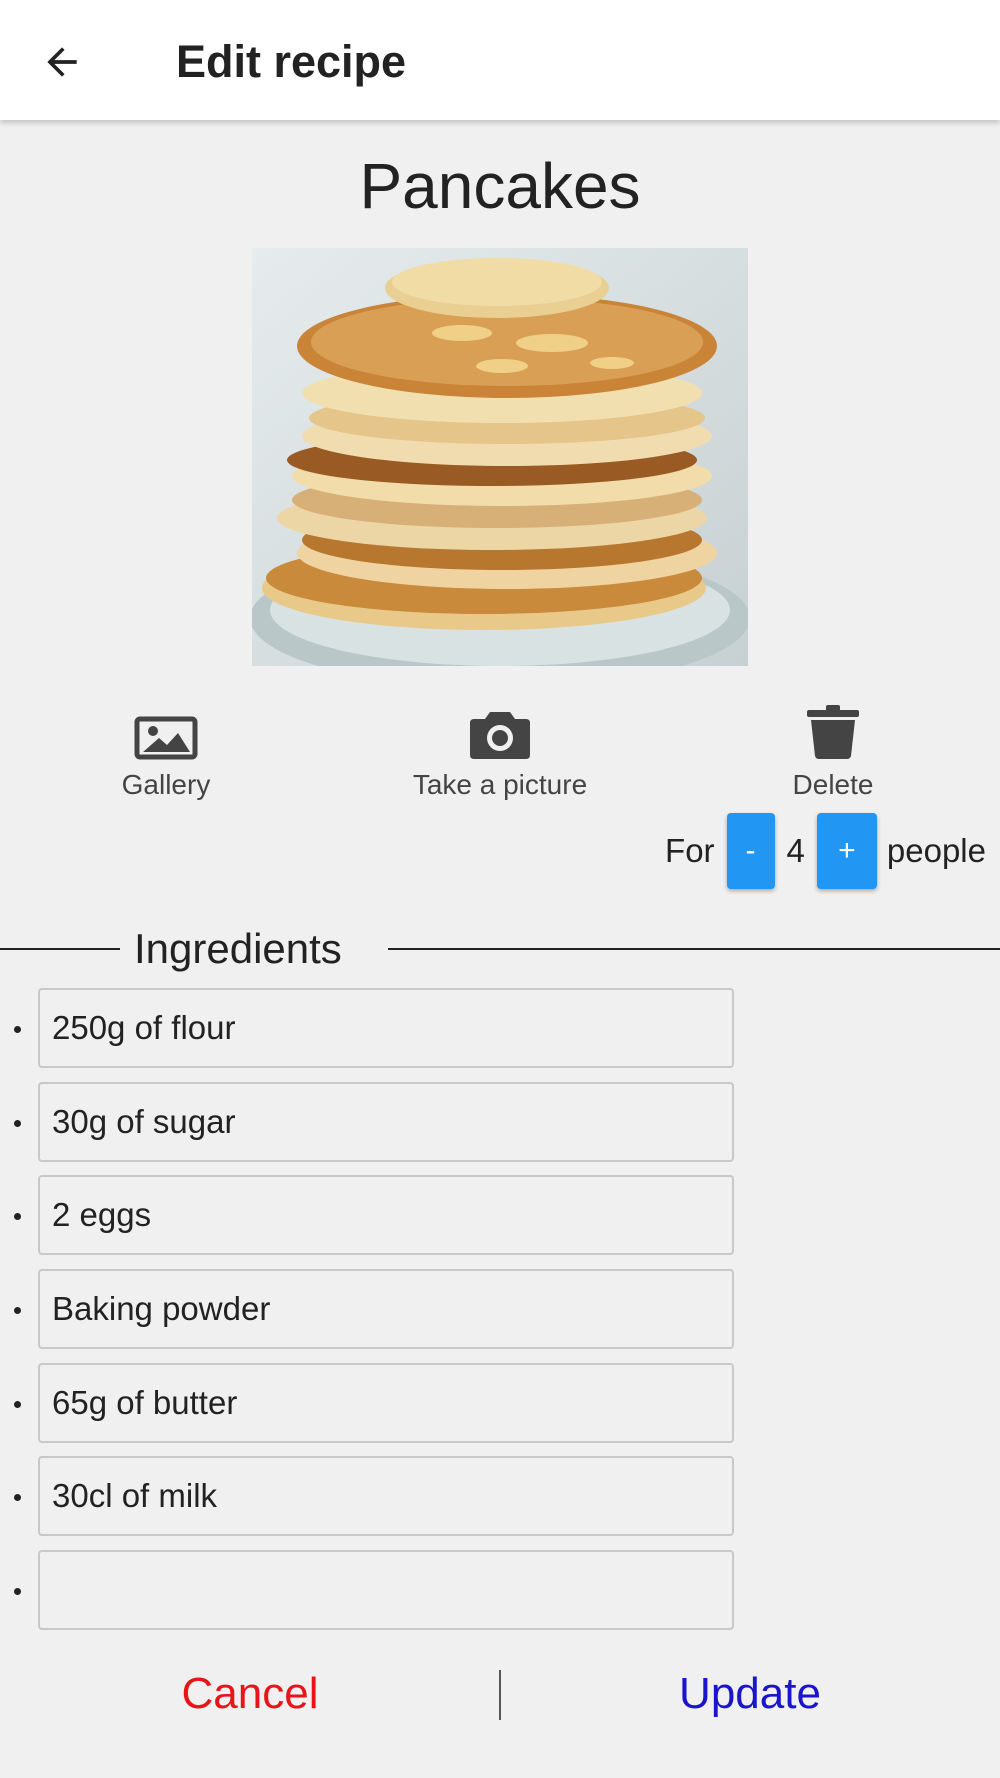  I want to click on app-bar: Edit recipe, so click(500, 60).